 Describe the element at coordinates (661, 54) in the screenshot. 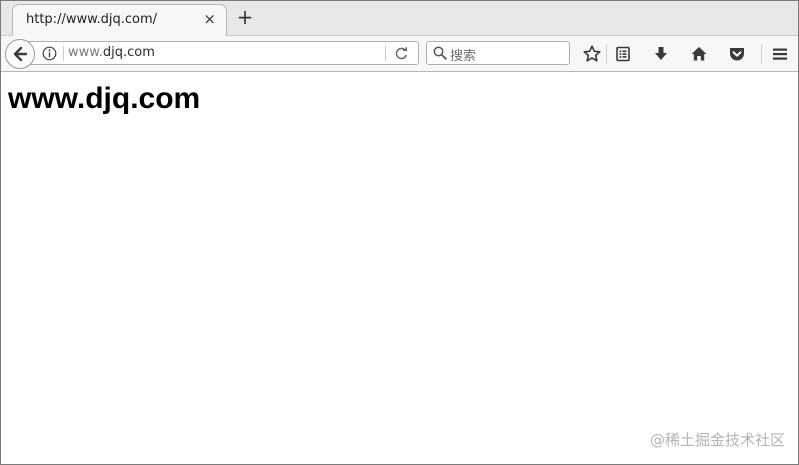

I see `download-icon` at that location.